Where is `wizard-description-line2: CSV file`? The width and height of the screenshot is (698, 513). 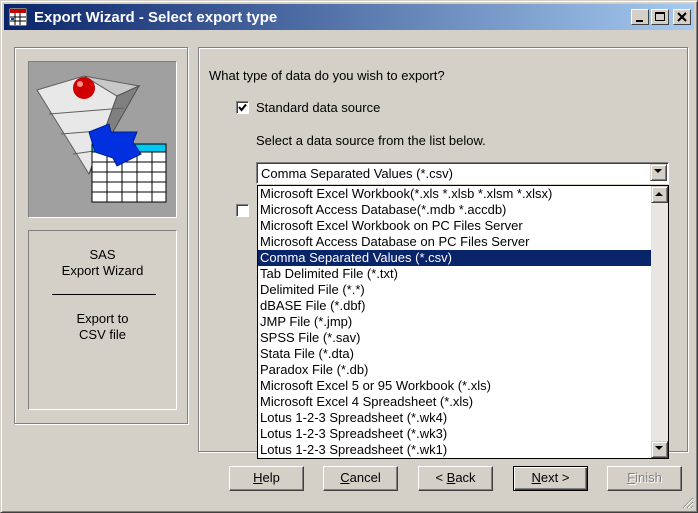 wizard-description-line2: CSV file is located at coordinates (102, 334).